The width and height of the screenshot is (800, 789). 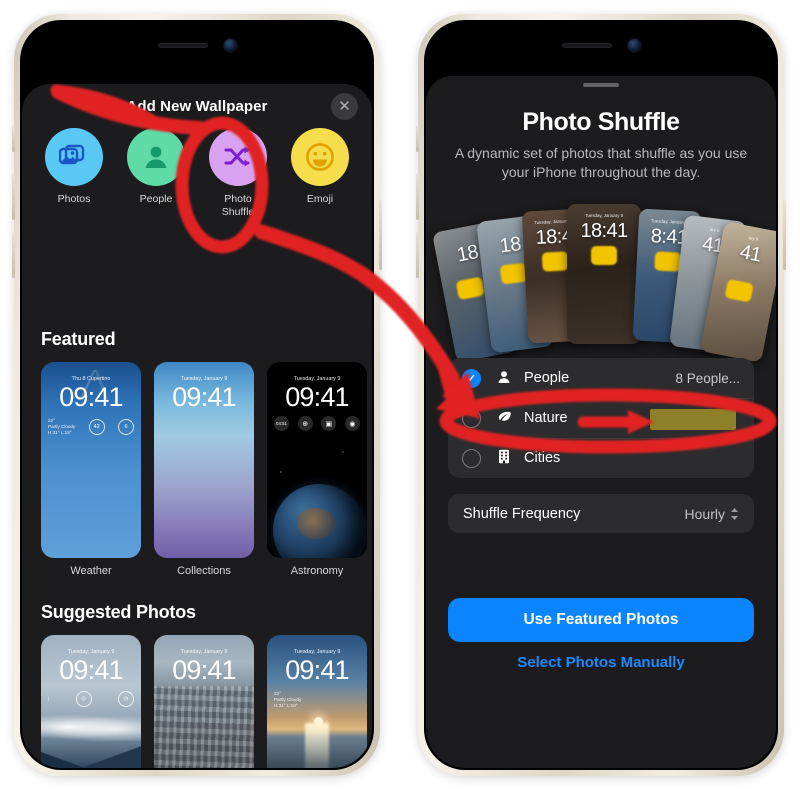 I want to click on category-people: People, so click(x=156, y=173).